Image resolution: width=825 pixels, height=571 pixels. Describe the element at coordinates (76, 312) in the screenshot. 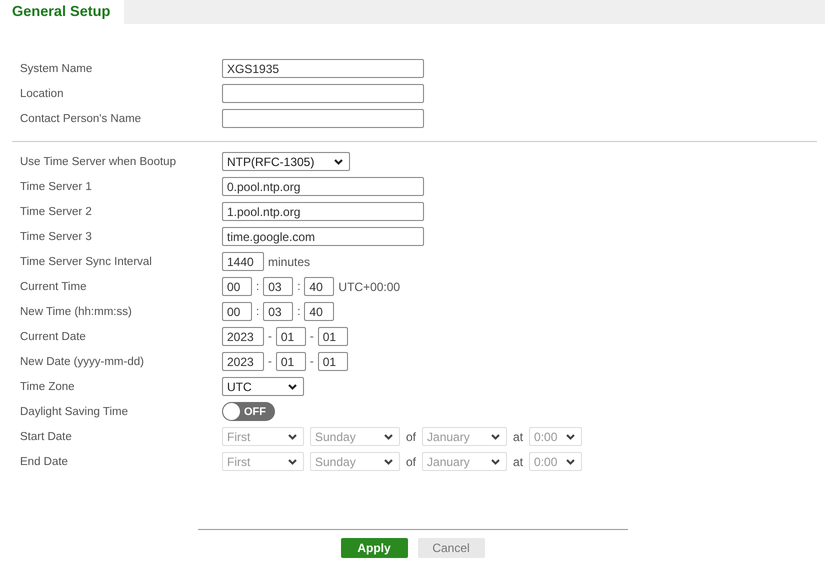

I see `field-label: New Time (hh:mm:ss)` at that location.